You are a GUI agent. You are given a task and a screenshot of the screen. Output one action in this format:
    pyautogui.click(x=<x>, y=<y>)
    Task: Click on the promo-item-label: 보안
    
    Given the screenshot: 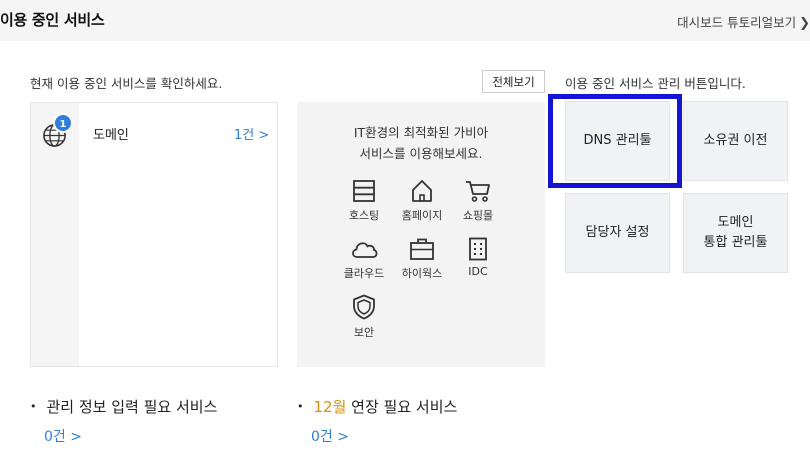 What is the action you would take?
    pyautogui.click(x=364, y=332)
    